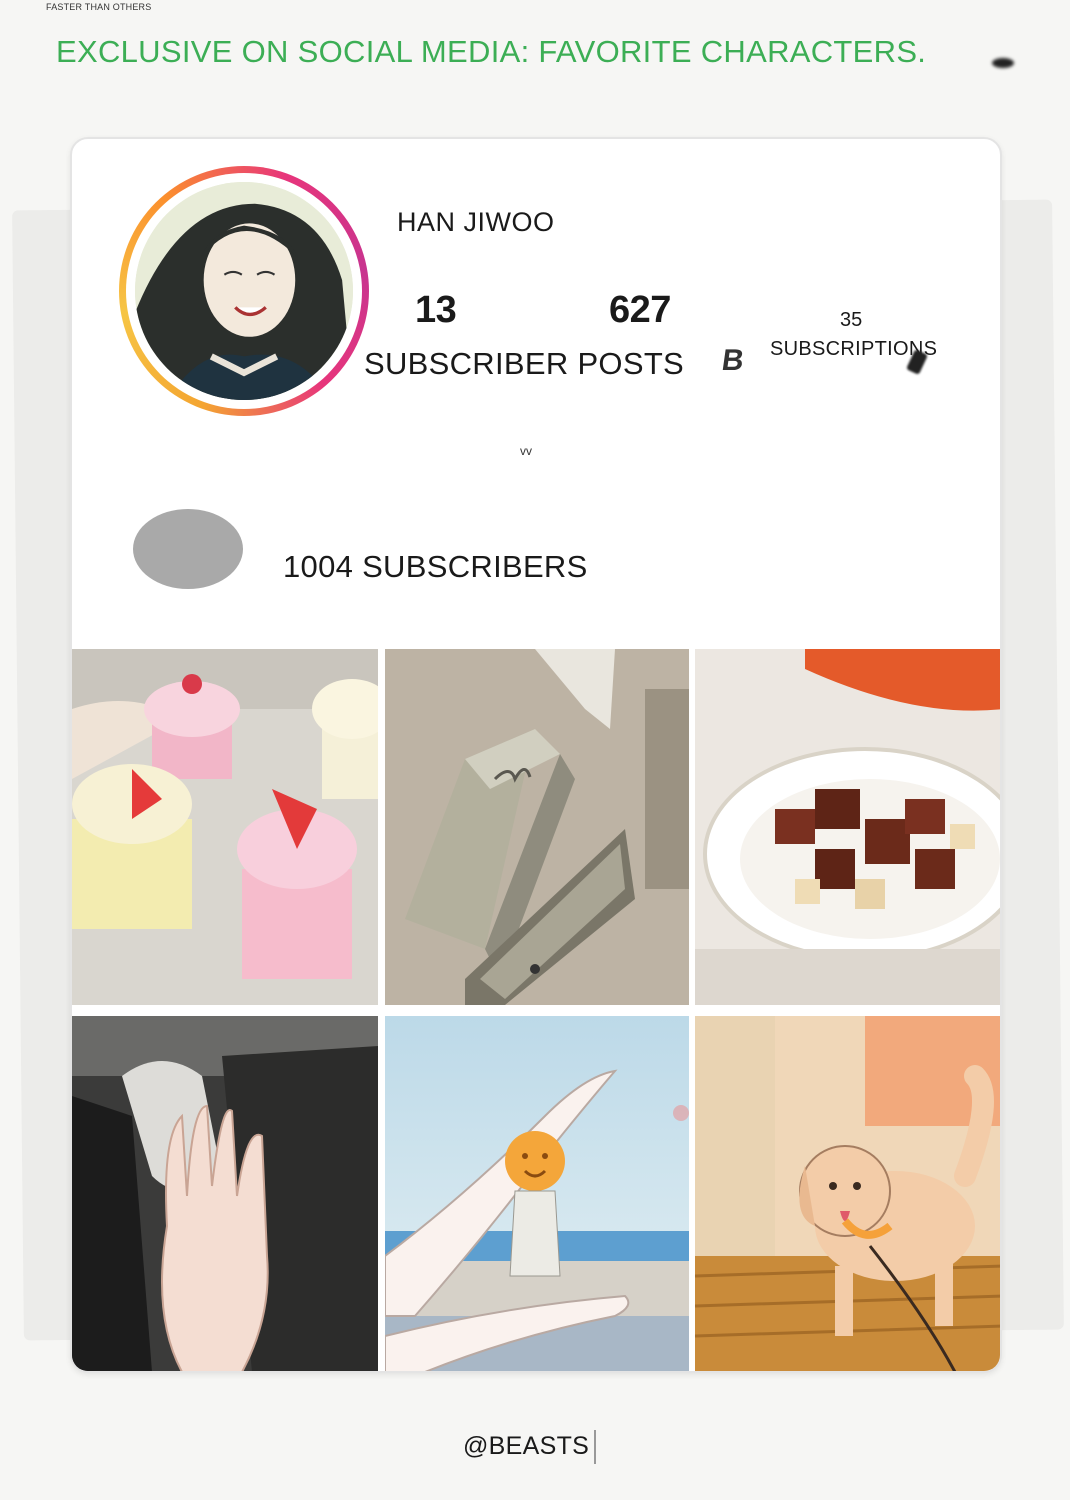 The width and height of the screenshot is (1070, 1500). Describe the element at coordinates (524, 363) in the screenshot. I see `stats-labels: SUBSCRIBER POSTS` at that location.